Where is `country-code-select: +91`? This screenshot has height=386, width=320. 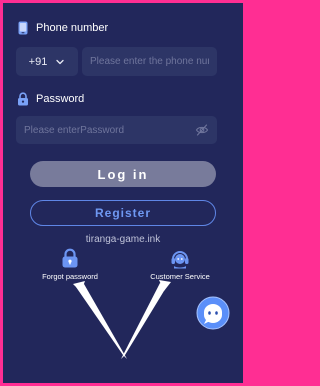 country-code-select: +91 is located at coordinates (47, 61).